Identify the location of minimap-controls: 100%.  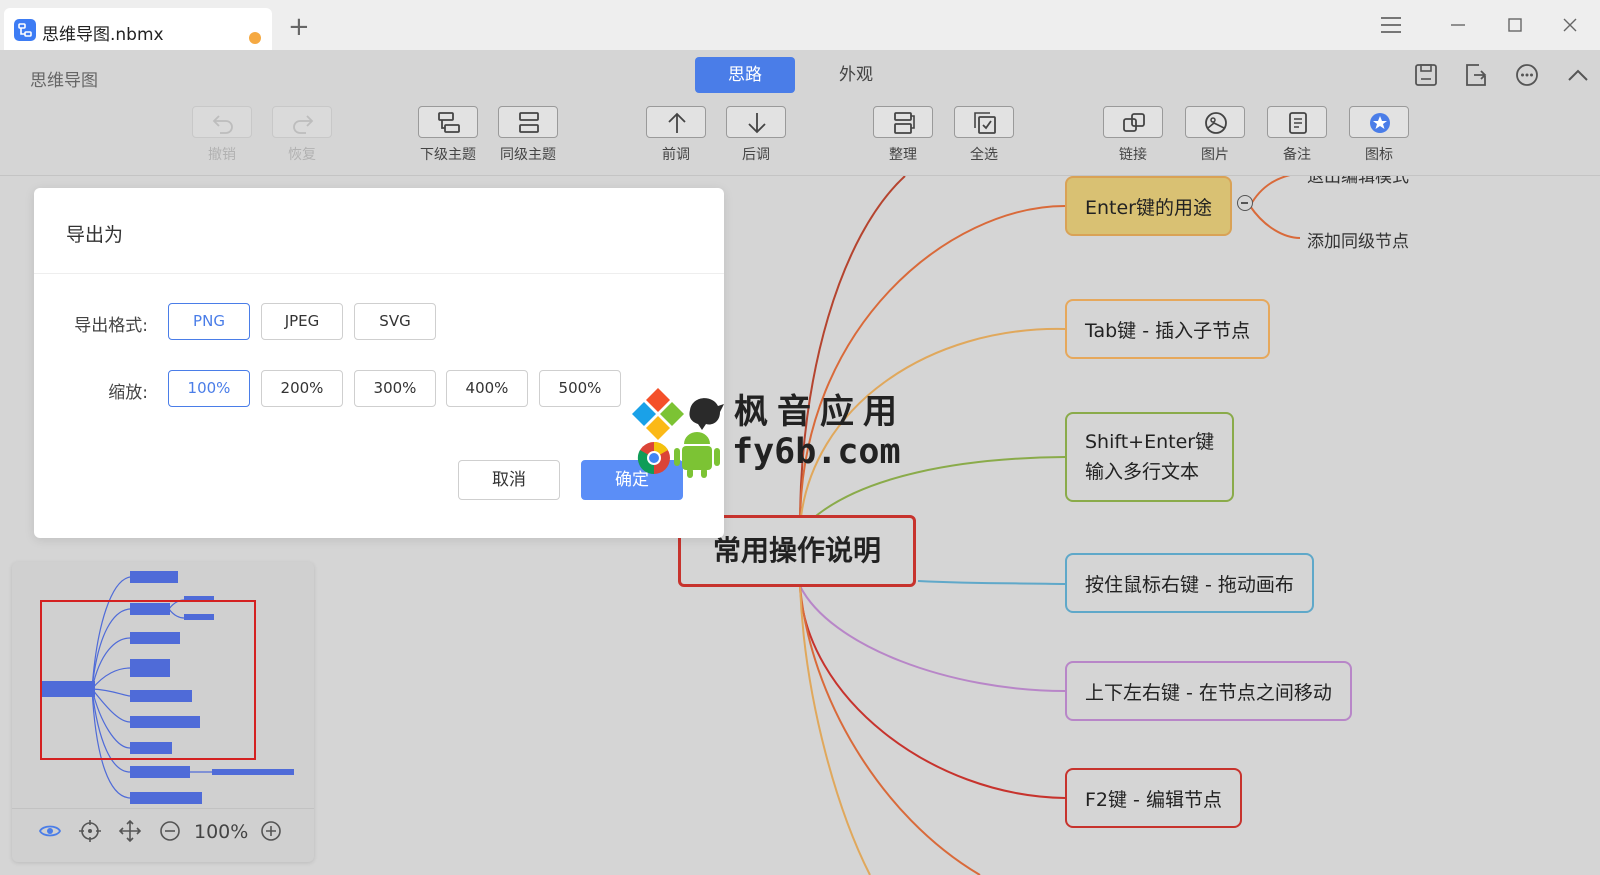
(163, 830).